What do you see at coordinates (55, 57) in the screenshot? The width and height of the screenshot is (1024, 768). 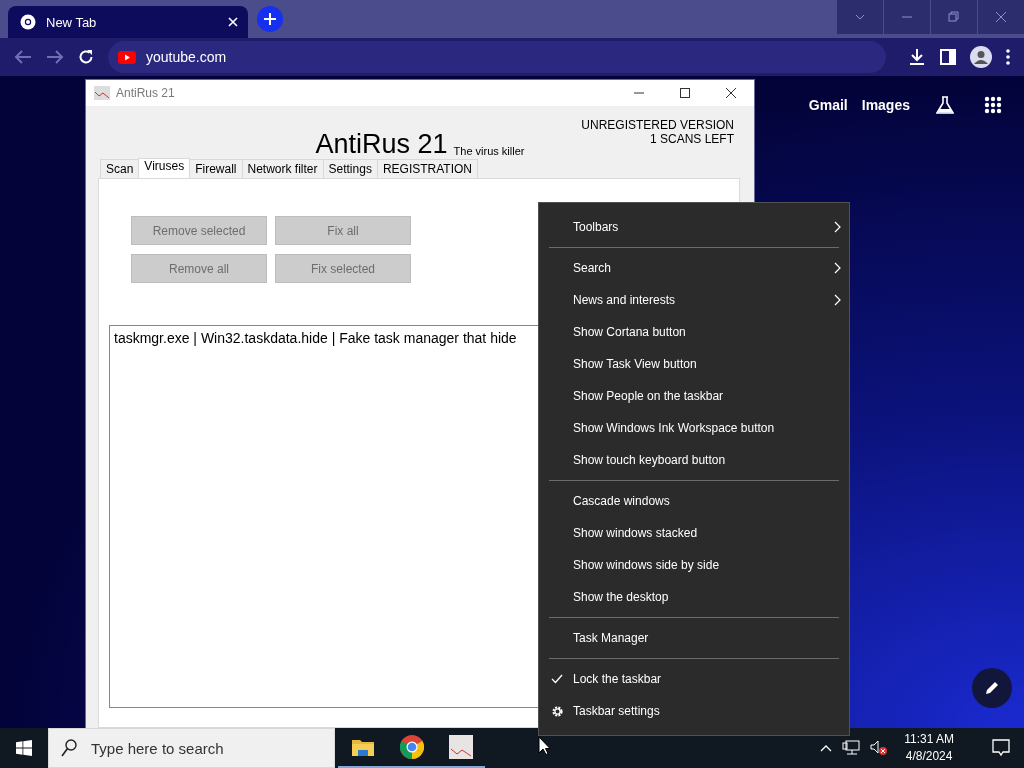 I see `forward-arrow-icon` at bounding box center [55, 57].